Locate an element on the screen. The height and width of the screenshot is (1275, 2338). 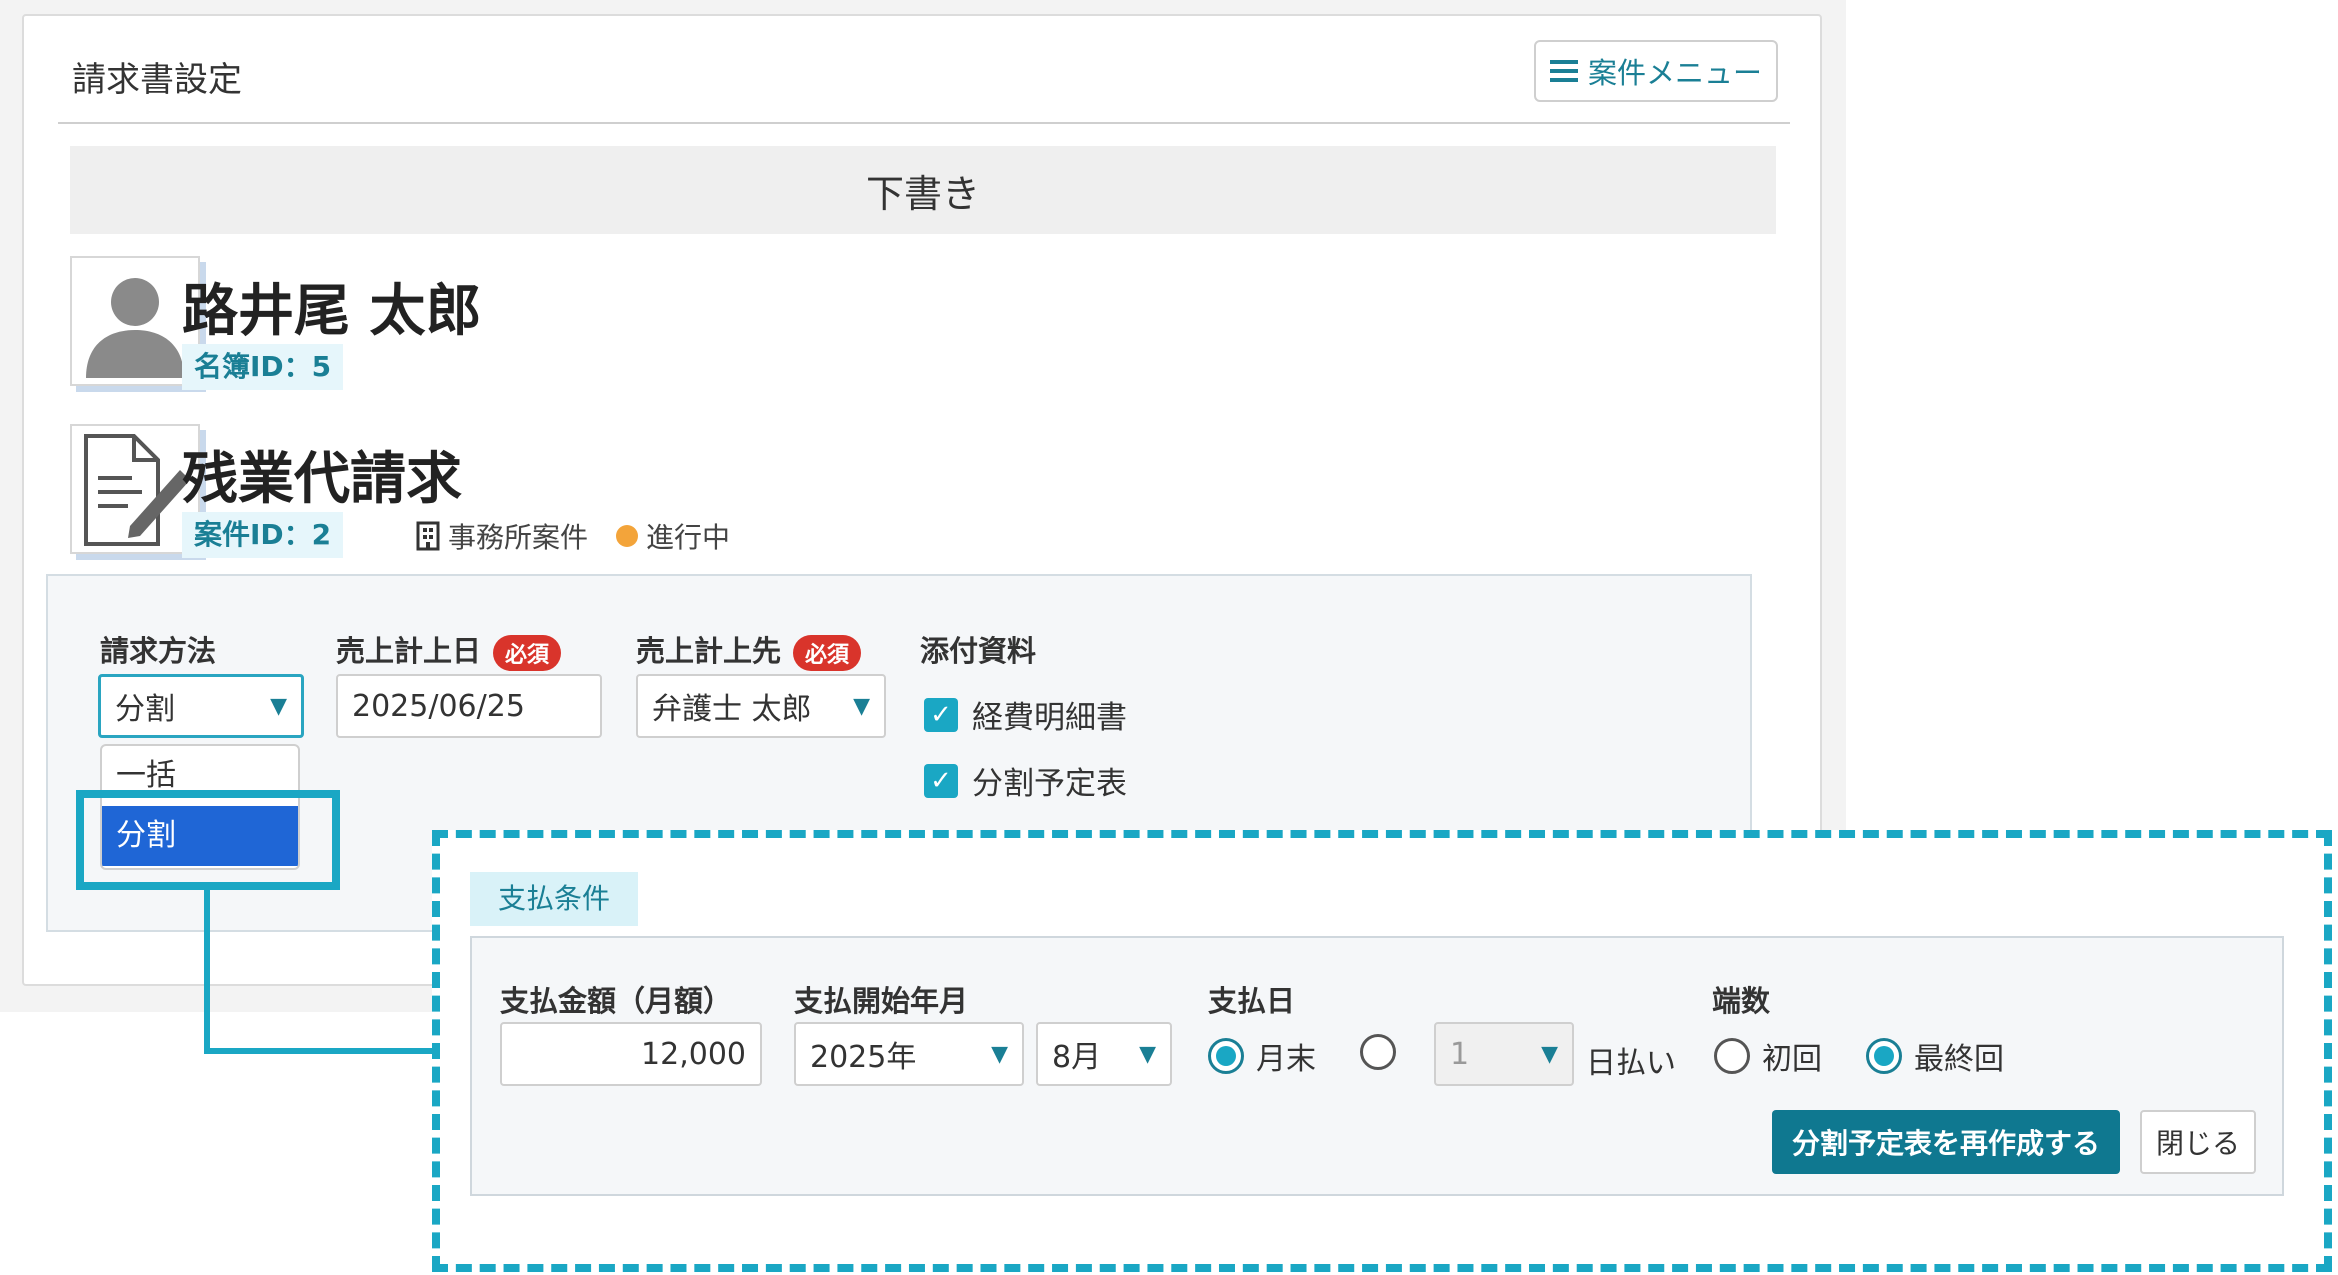
matter-progress: 進行中 is located at coordinates (673, 536).